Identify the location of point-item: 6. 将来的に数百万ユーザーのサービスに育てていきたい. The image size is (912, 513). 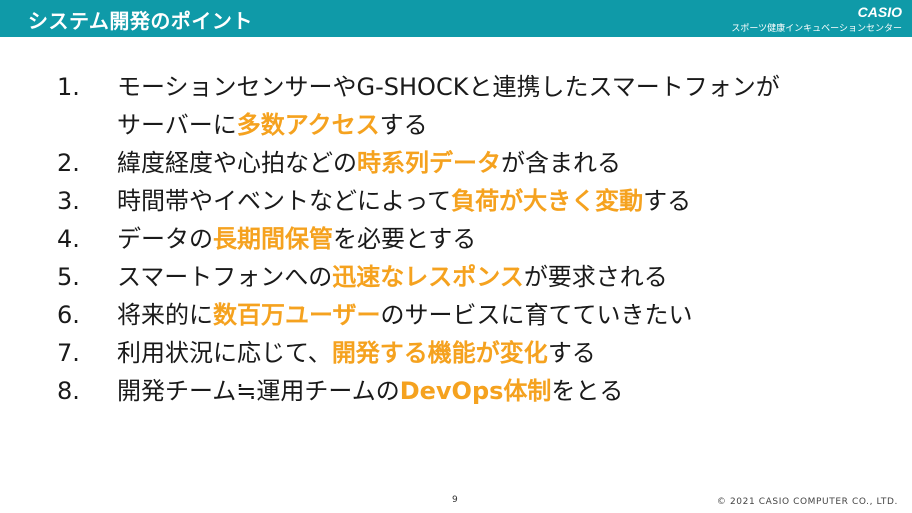
(418, 315).